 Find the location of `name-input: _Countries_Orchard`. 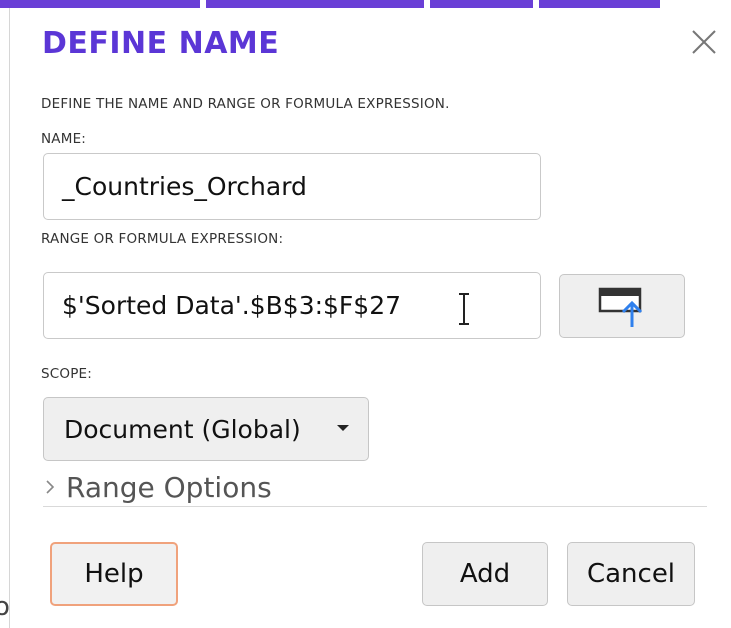

name-input: _Countries_Orchard is located at coordinates (292, 186).